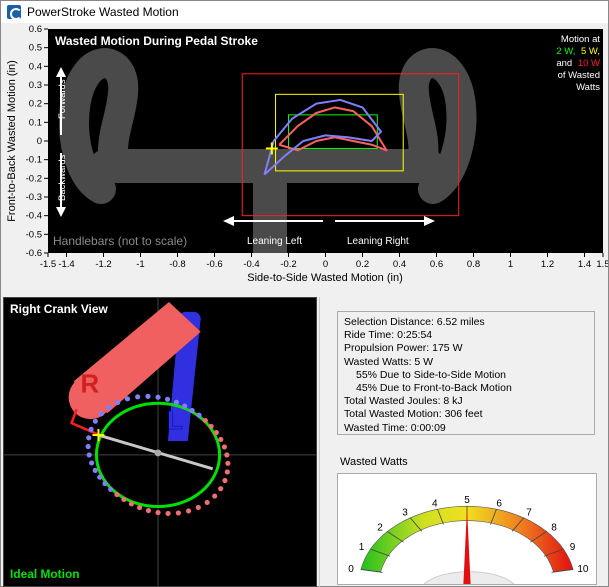  What do you see at coordinates (325, 278) in the screenshot?
I see `x-axis-label: Side-to-Side Wasted Motion (in)` at bounding box center [325, 278].